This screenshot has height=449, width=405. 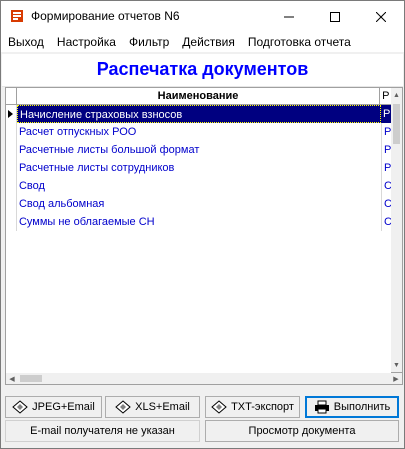 I want to click on scroll-right-icon: ▶, so click(x=396, y=378).